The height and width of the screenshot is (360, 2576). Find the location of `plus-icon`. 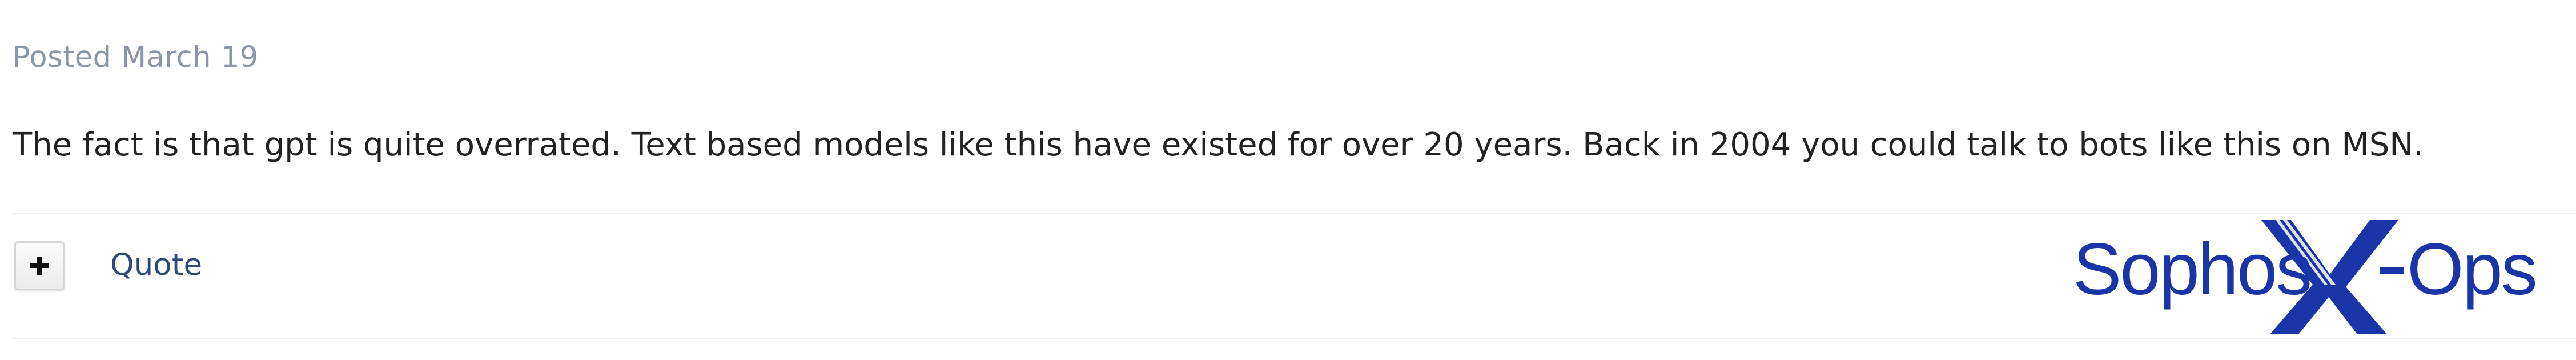

plus-icon is located at coordinates (39, 265).